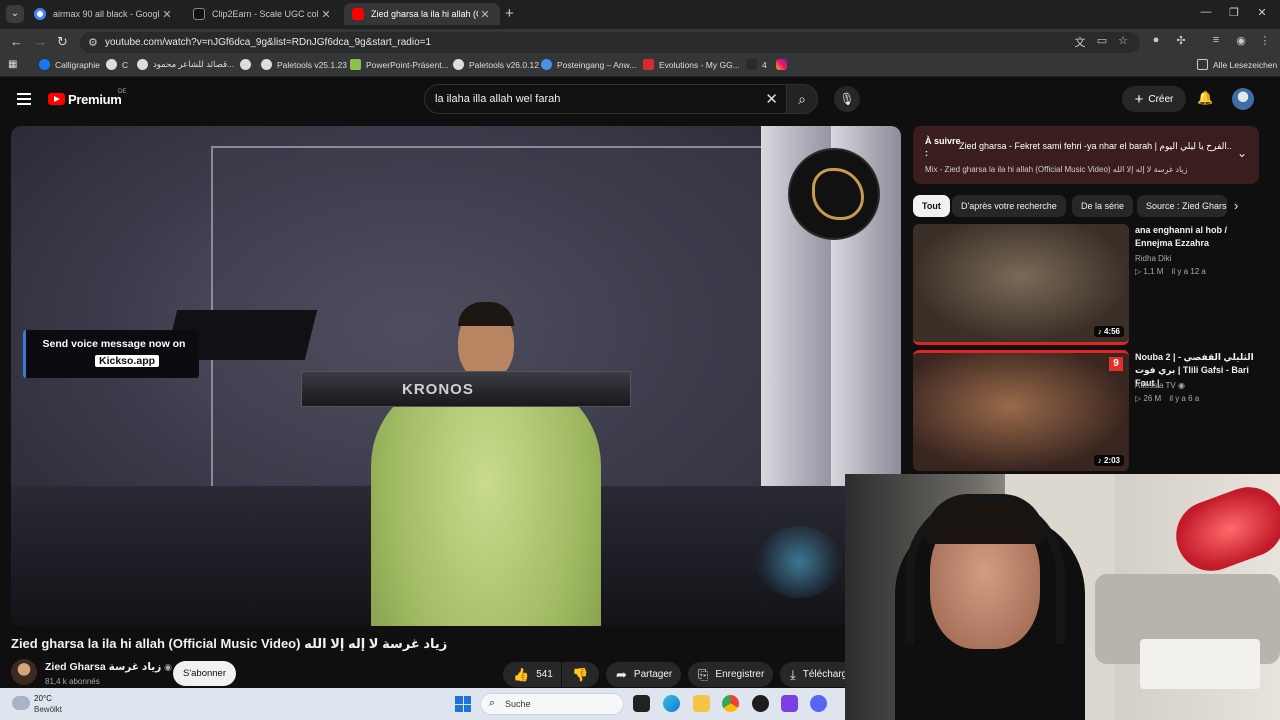  I want to click on keyboard-brand: KRONOS, so click(438, 389).